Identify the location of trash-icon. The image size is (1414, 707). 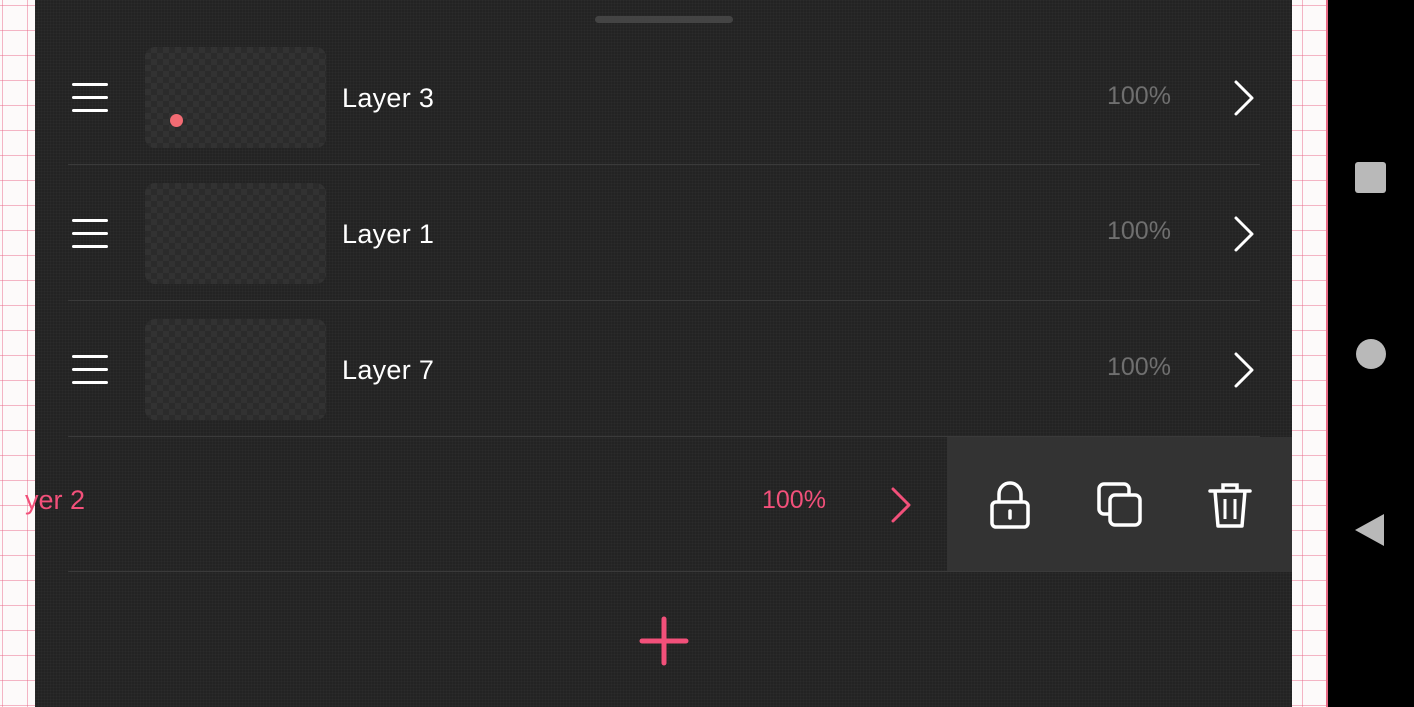
(1230, 505).